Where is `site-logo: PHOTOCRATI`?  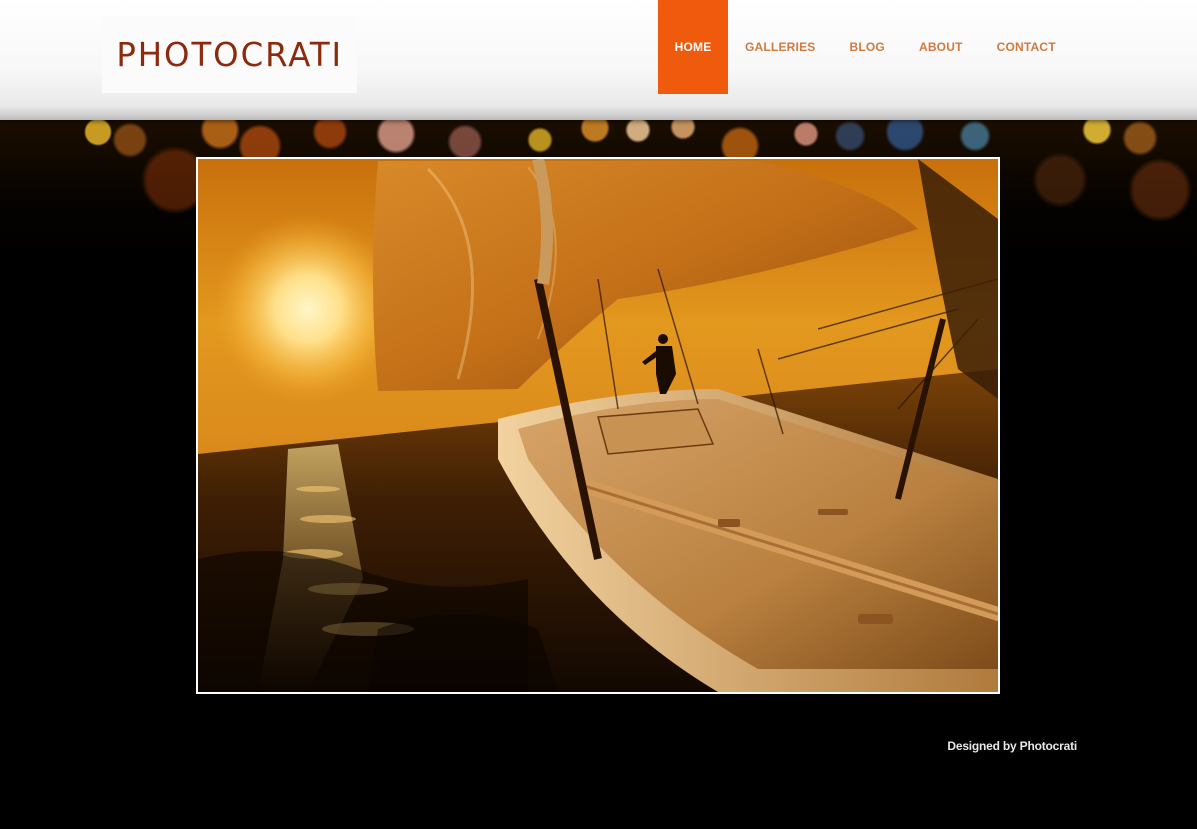
site-logo: PHOTOCRATI is located at coordinates (229, 54).